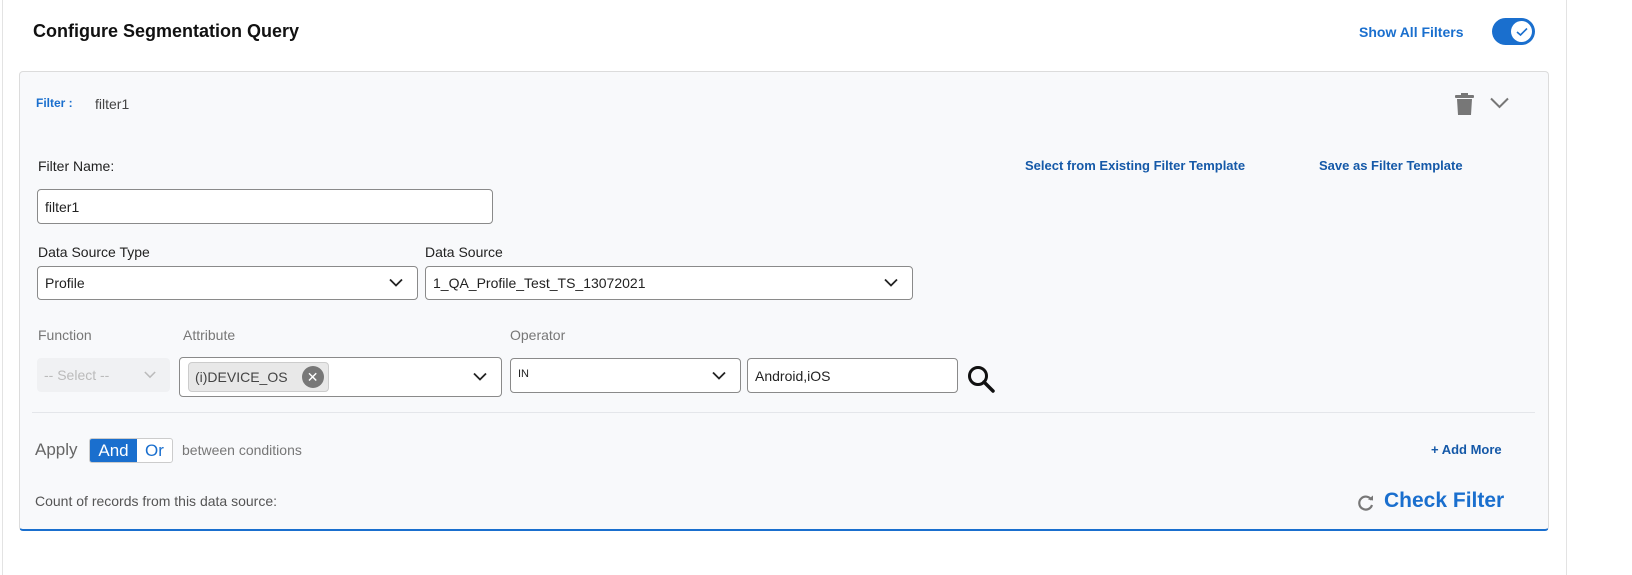 The image size is (1632, 575). What do you see at coordinates (1366, 503) in the screenshot?
I see `refresh-icon` at bounding box center [1366, 503].